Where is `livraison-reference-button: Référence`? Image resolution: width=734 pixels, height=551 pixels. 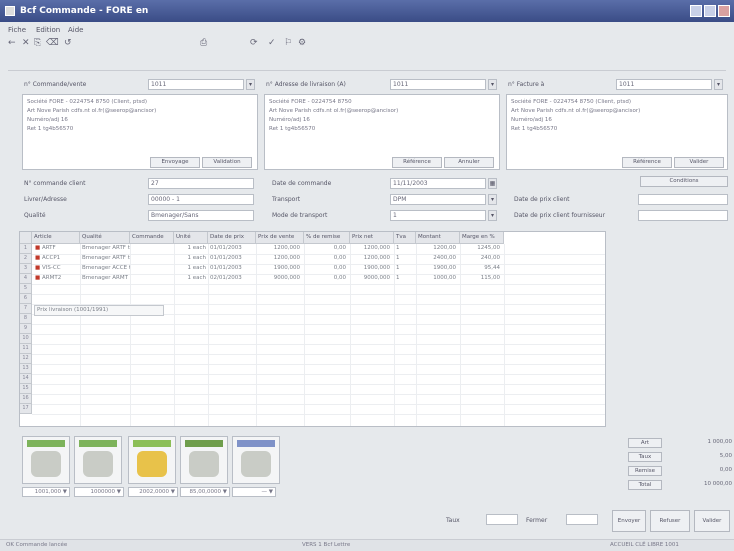 livraison-reference-button: Référence is located at coordinates (417, 162).